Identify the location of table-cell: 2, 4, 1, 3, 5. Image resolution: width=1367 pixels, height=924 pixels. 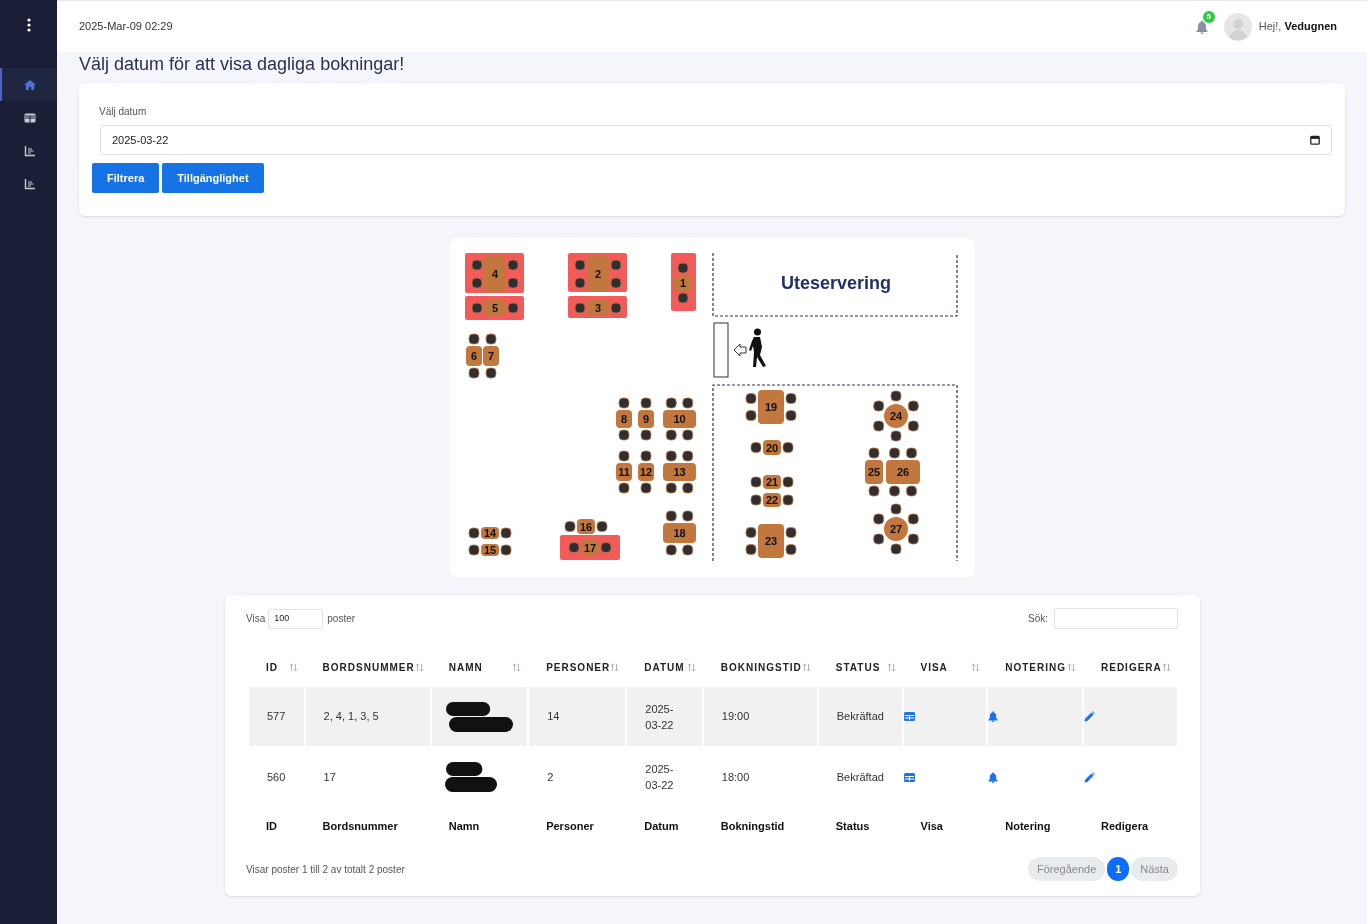
(367, 716).